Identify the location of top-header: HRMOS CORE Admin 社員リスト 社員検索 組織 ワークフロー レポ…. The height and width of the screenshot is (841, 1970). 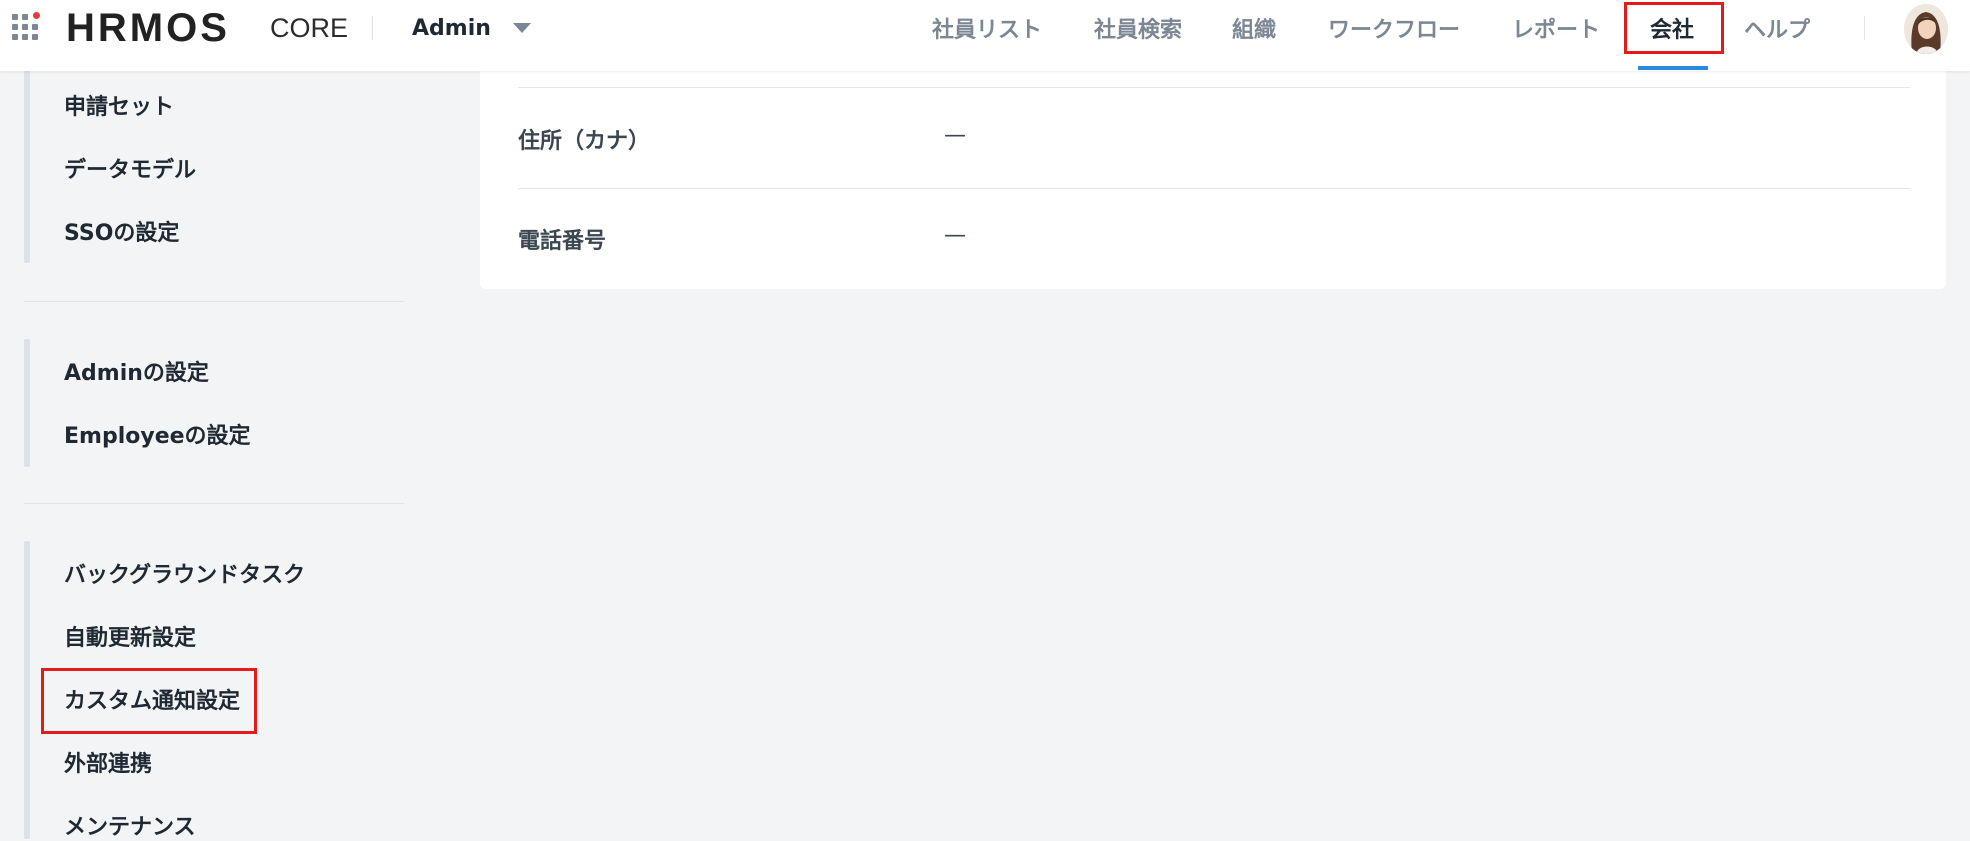
(985, 35).